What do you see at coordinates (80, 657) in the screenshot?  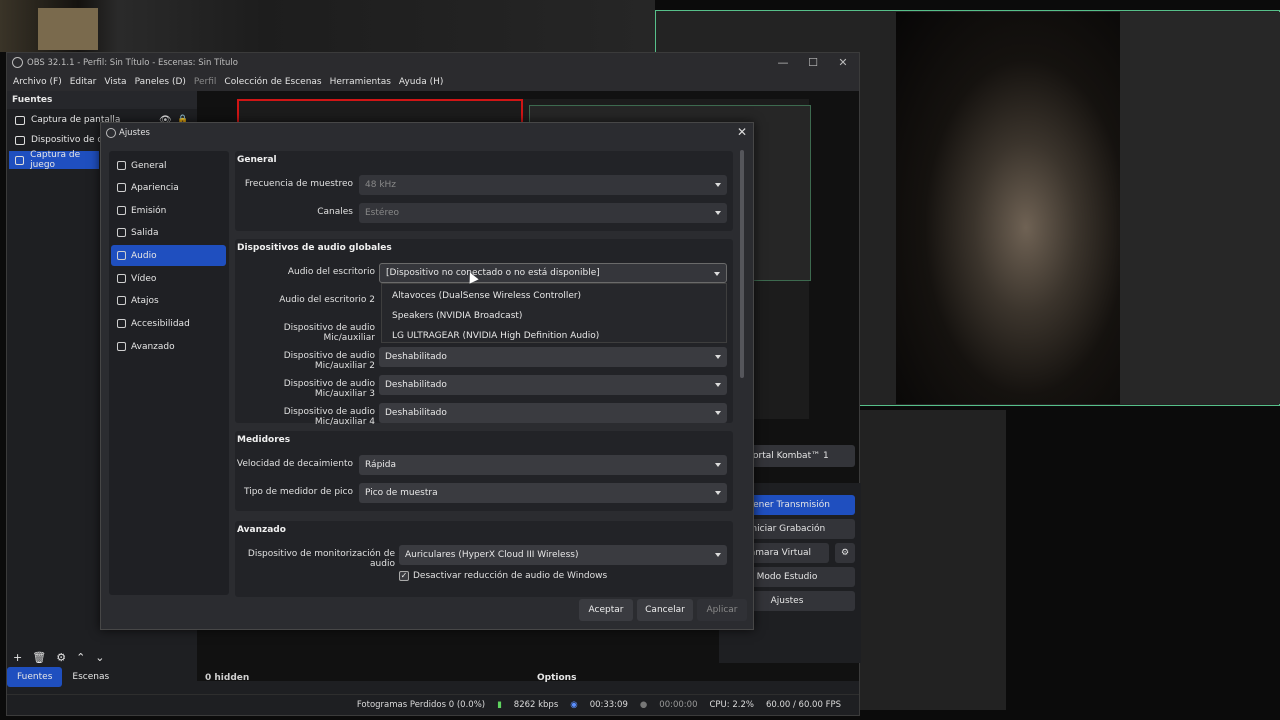 I see `up-icon: ⌃` at bounding box center [80, 657].